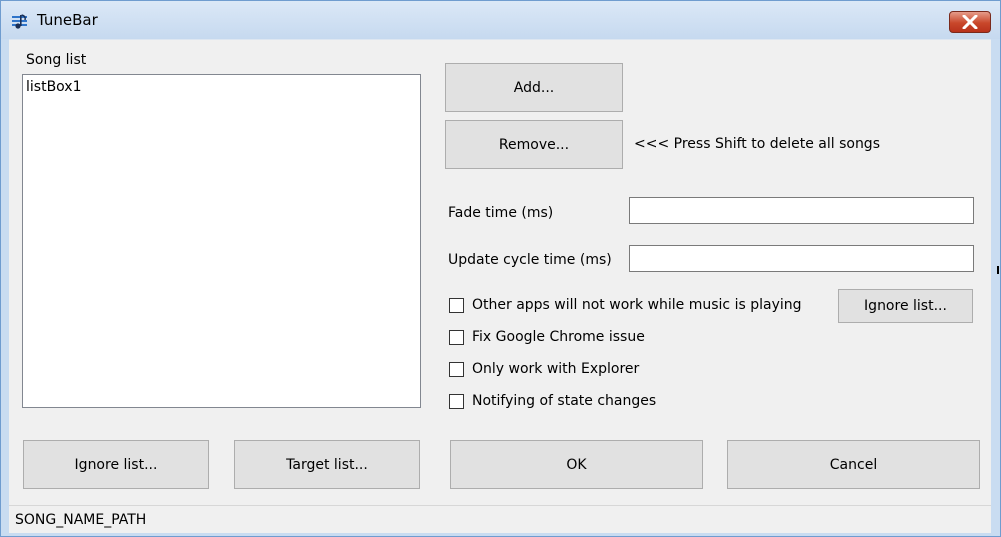 The width and height of the screenshot is (1001, 537). What do you see at coordinates (21, 21) in the screenshot?
I see `music-note-icon` at bounding box center [21, 21].